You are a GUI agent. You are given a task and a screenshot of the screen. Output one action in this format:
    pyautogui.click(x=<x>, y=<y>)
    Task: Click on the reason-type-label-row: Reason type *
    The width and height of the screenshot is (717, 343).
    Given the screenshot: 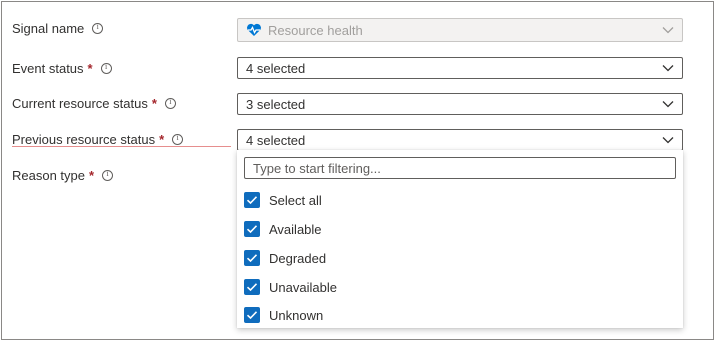 What is the action you would take?
    pyautogui.click(x=63, y=175)
    